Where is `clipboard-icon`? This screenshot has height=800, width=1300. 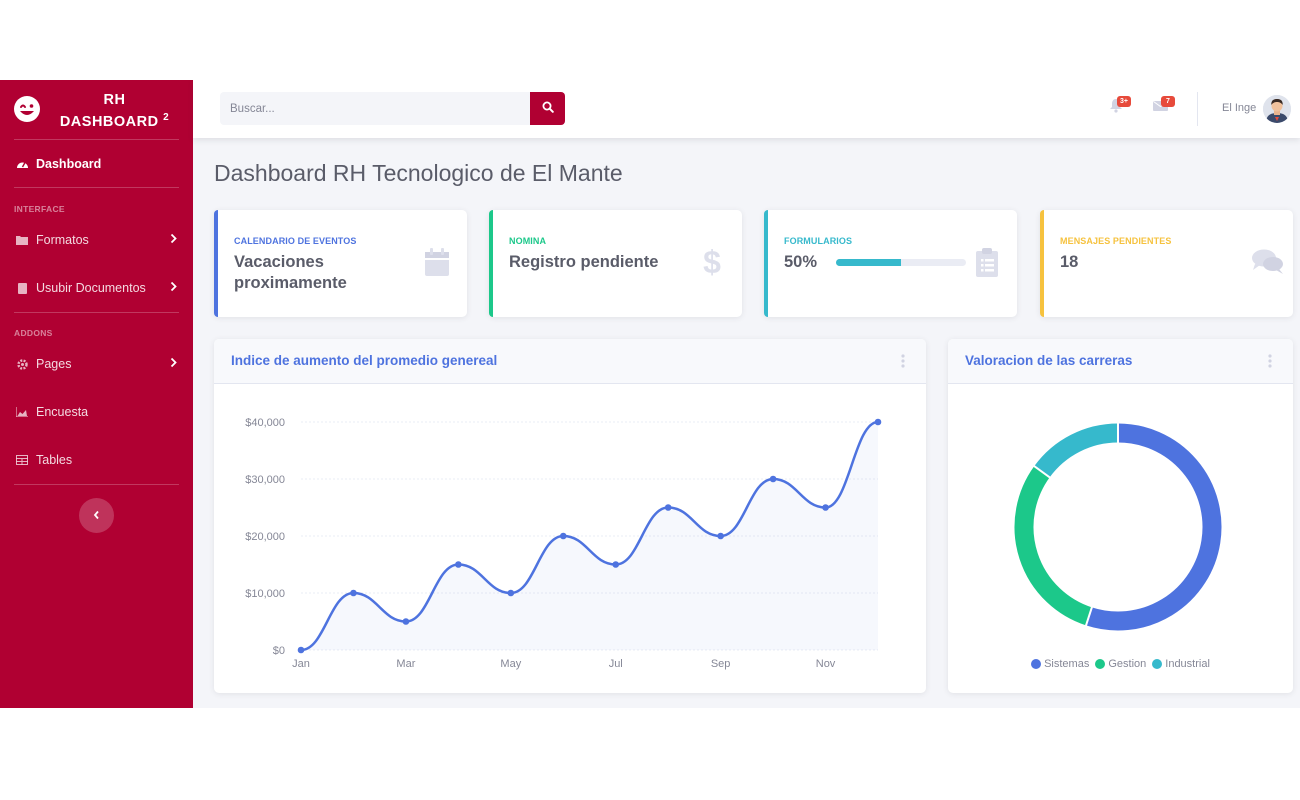
clipboard-icon is located at coordinates (987, 262).